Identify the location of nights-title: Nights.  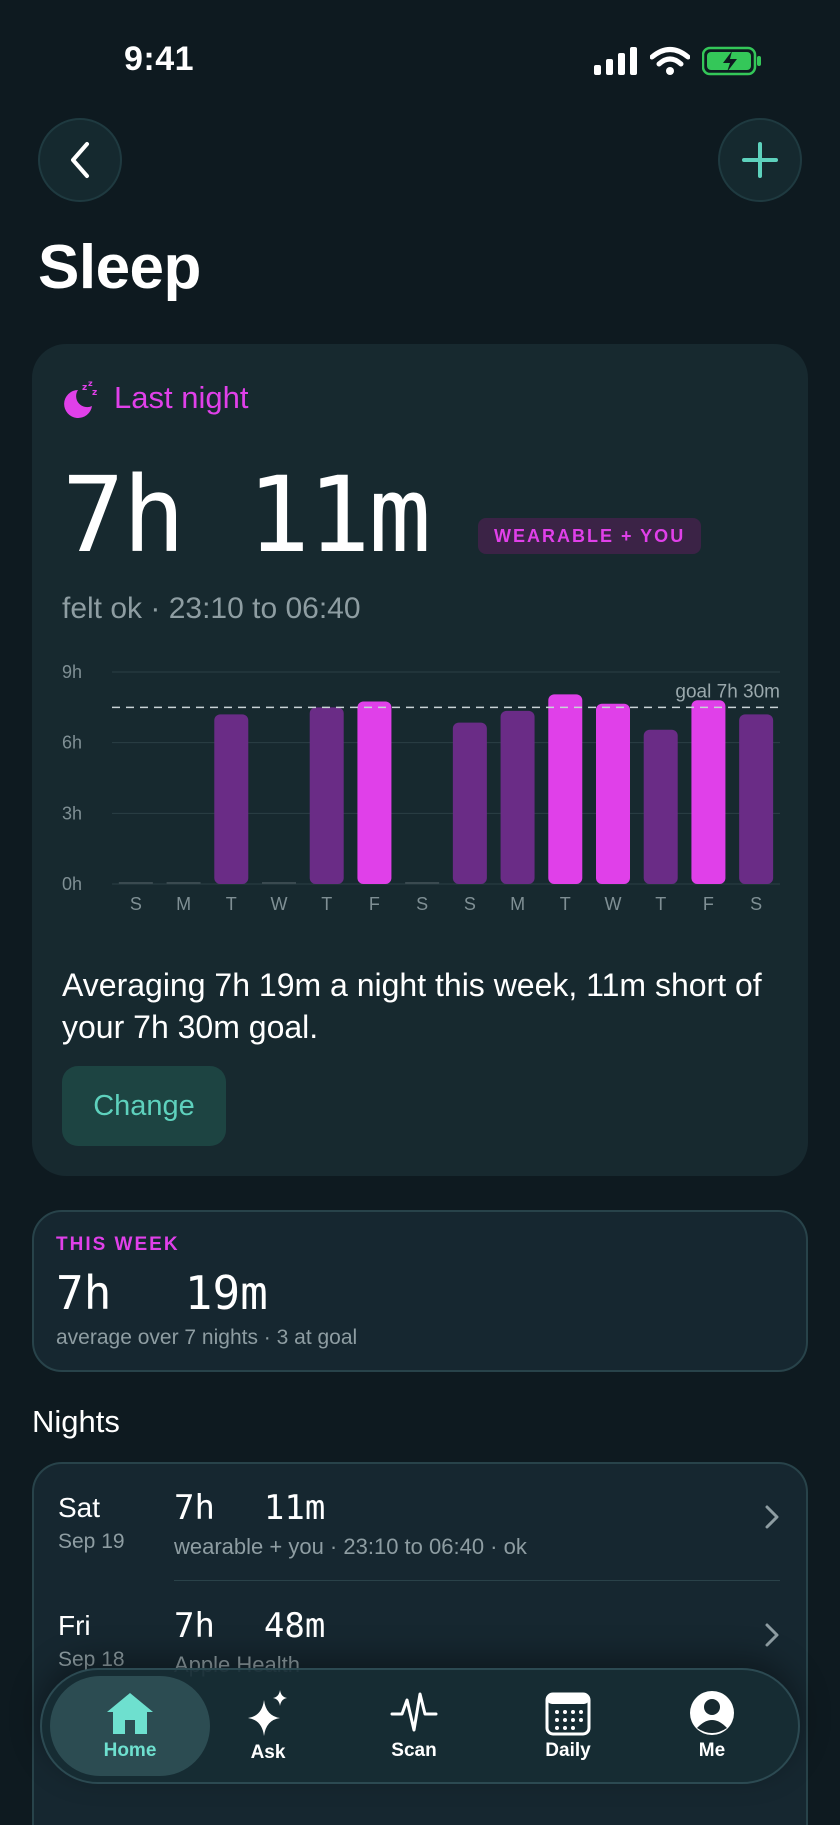
(76, 1421).